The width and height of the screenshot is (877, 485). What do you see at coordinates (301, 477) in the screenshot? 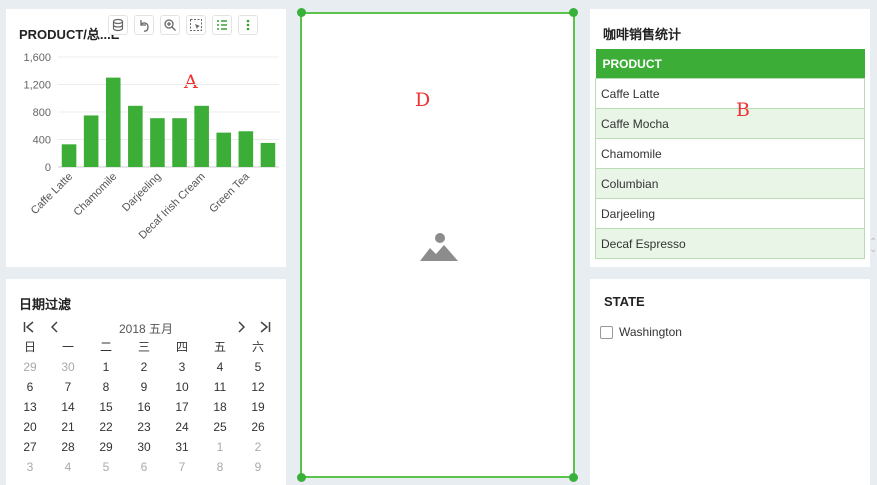
I see `resize-handle-bottom-left` at bounding box center [301, 477].